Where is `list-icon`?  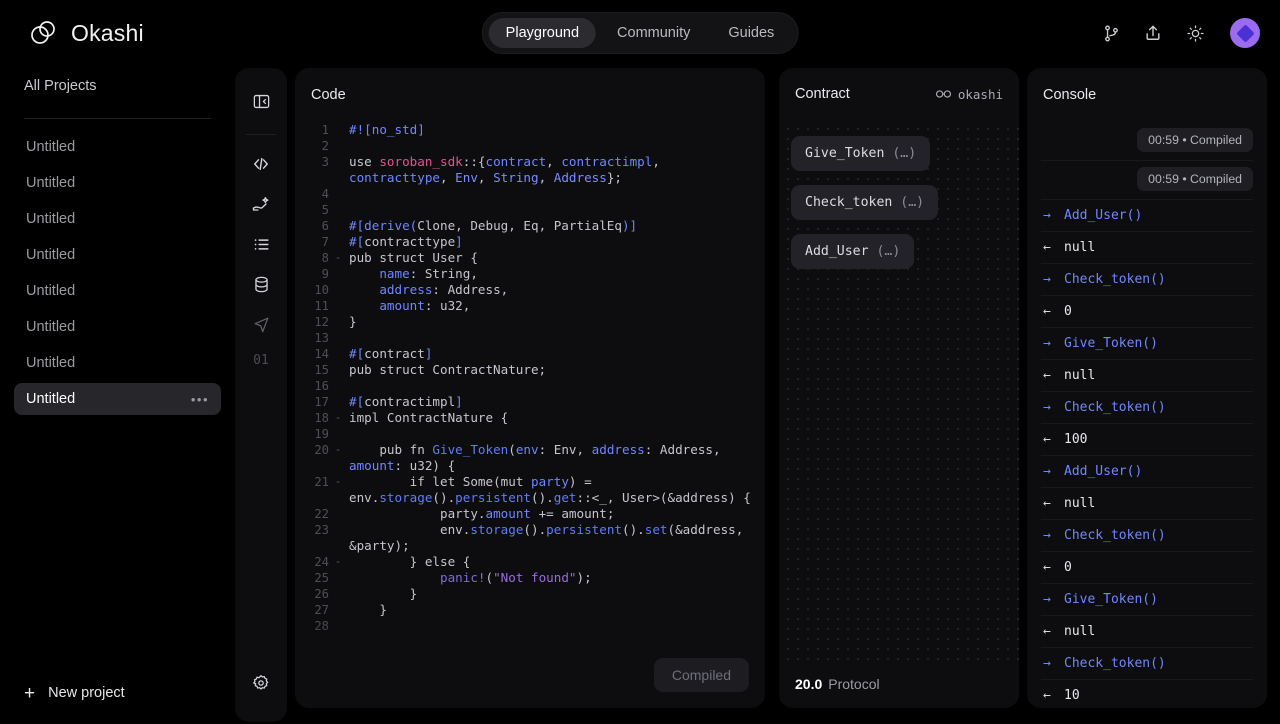 list-icon is located at coordinates (261, 244).